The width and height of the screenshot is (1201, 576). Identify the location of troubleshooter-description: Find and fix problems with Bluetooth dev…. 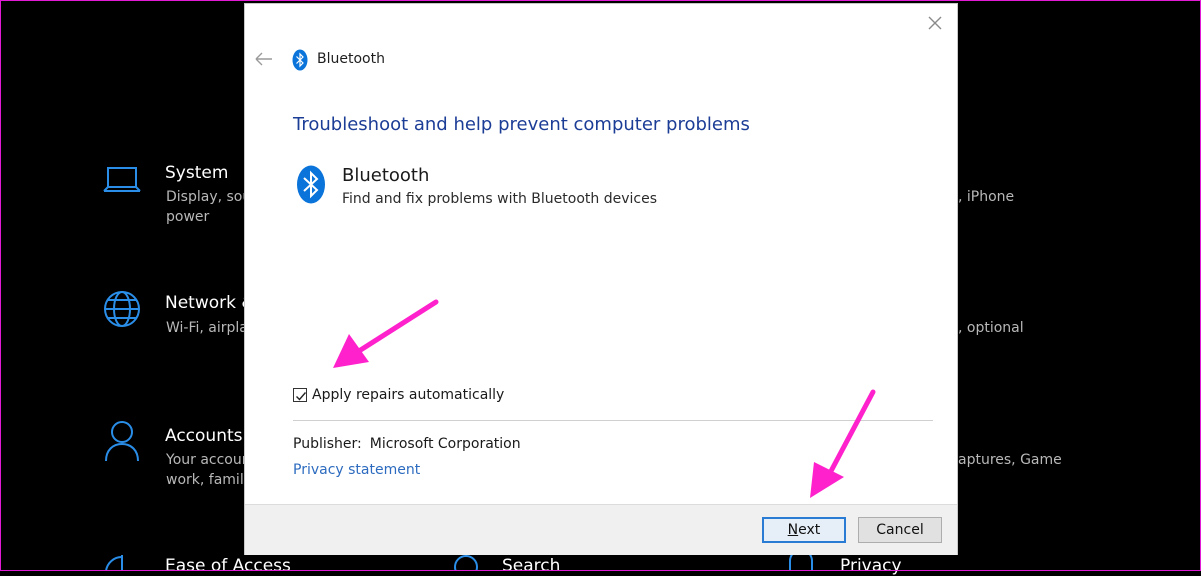
(499, 199).